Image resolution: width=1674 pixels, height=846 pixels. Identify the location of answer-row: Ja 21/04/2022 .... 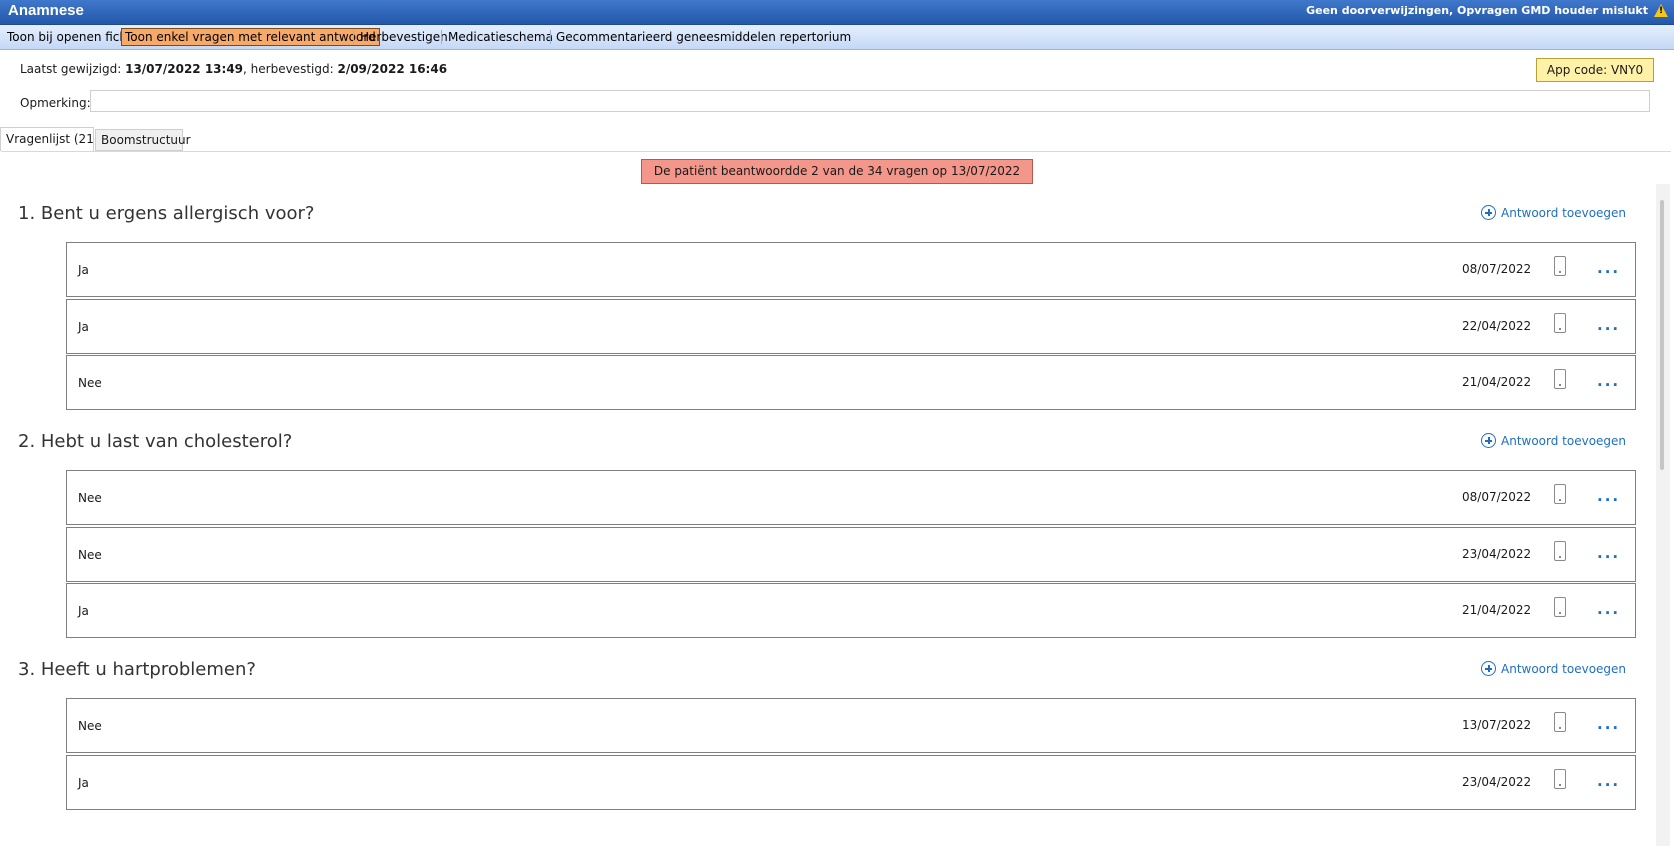
(851, 610).